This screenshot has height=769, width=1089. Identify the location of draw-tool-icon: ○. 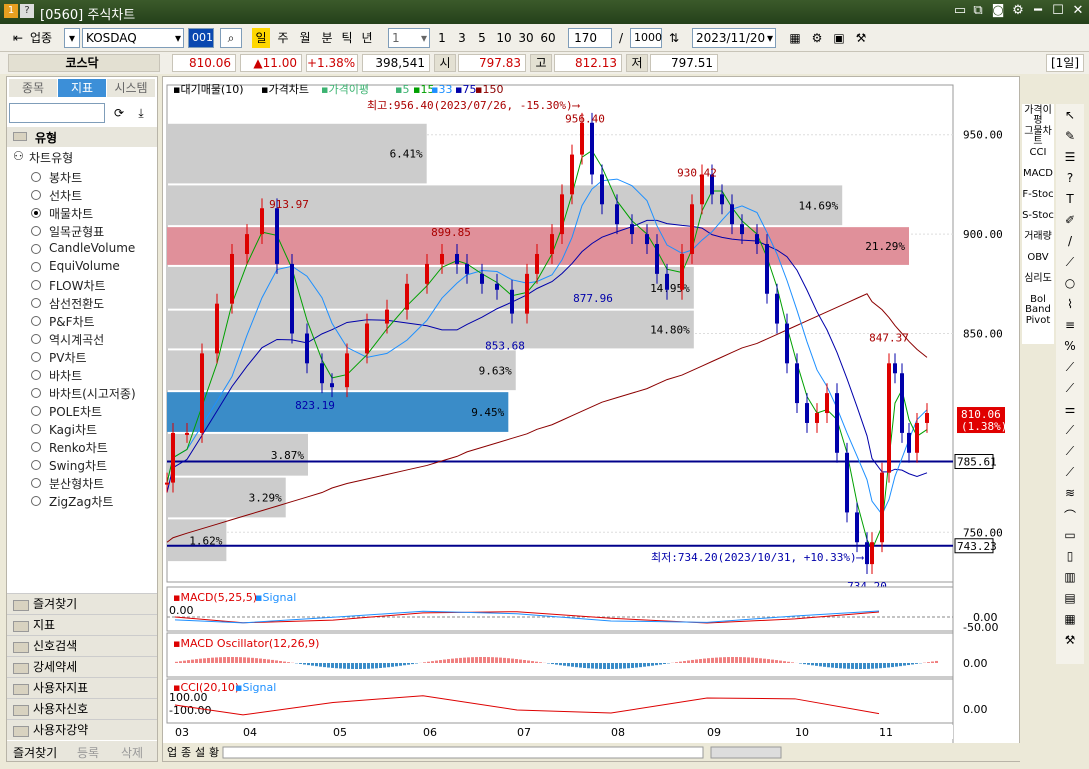
(1070, 285).